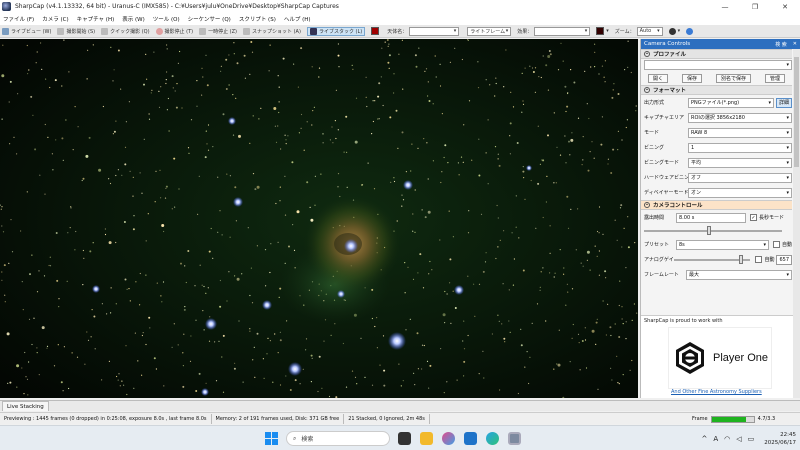 This screenshot has height=450, width=800. What do you see at coordinates (404, 438) in the screenshot?
I see `task-view-icon` at bounding box center [404, 438].